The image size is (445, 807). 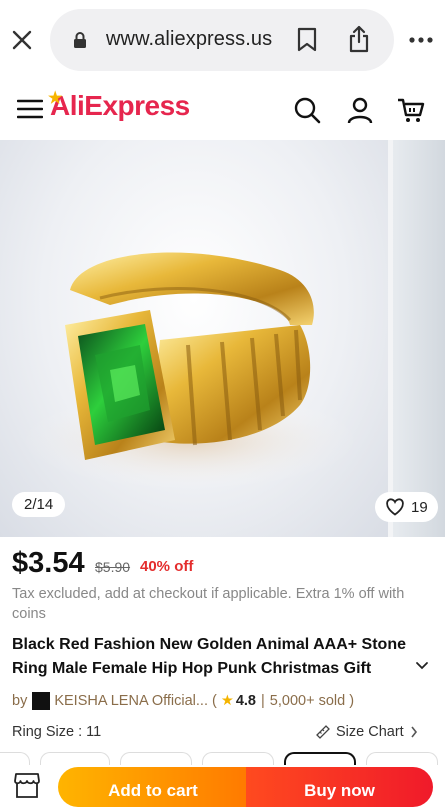 What do you see at coordinates (48, 563) in the screenshot?
I see `current-price: $3.54` at bounding box center [48, 563].